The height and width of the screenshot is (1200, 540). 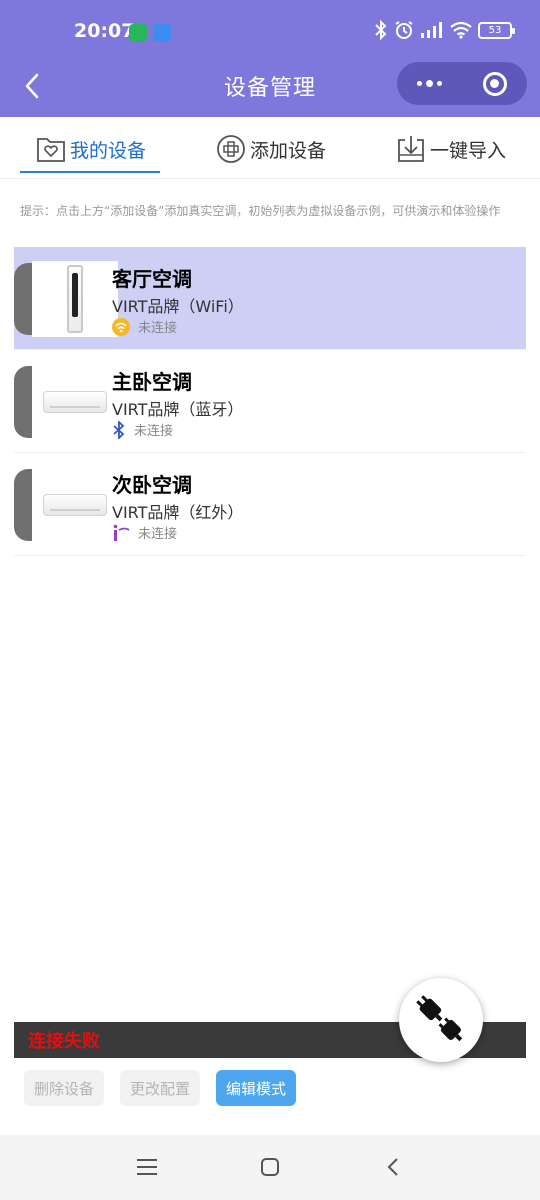 What do you see at coordinates (152, 382) in the screenshot?
I see `device-name: 主卧空调` at bounding box center [152, 382].